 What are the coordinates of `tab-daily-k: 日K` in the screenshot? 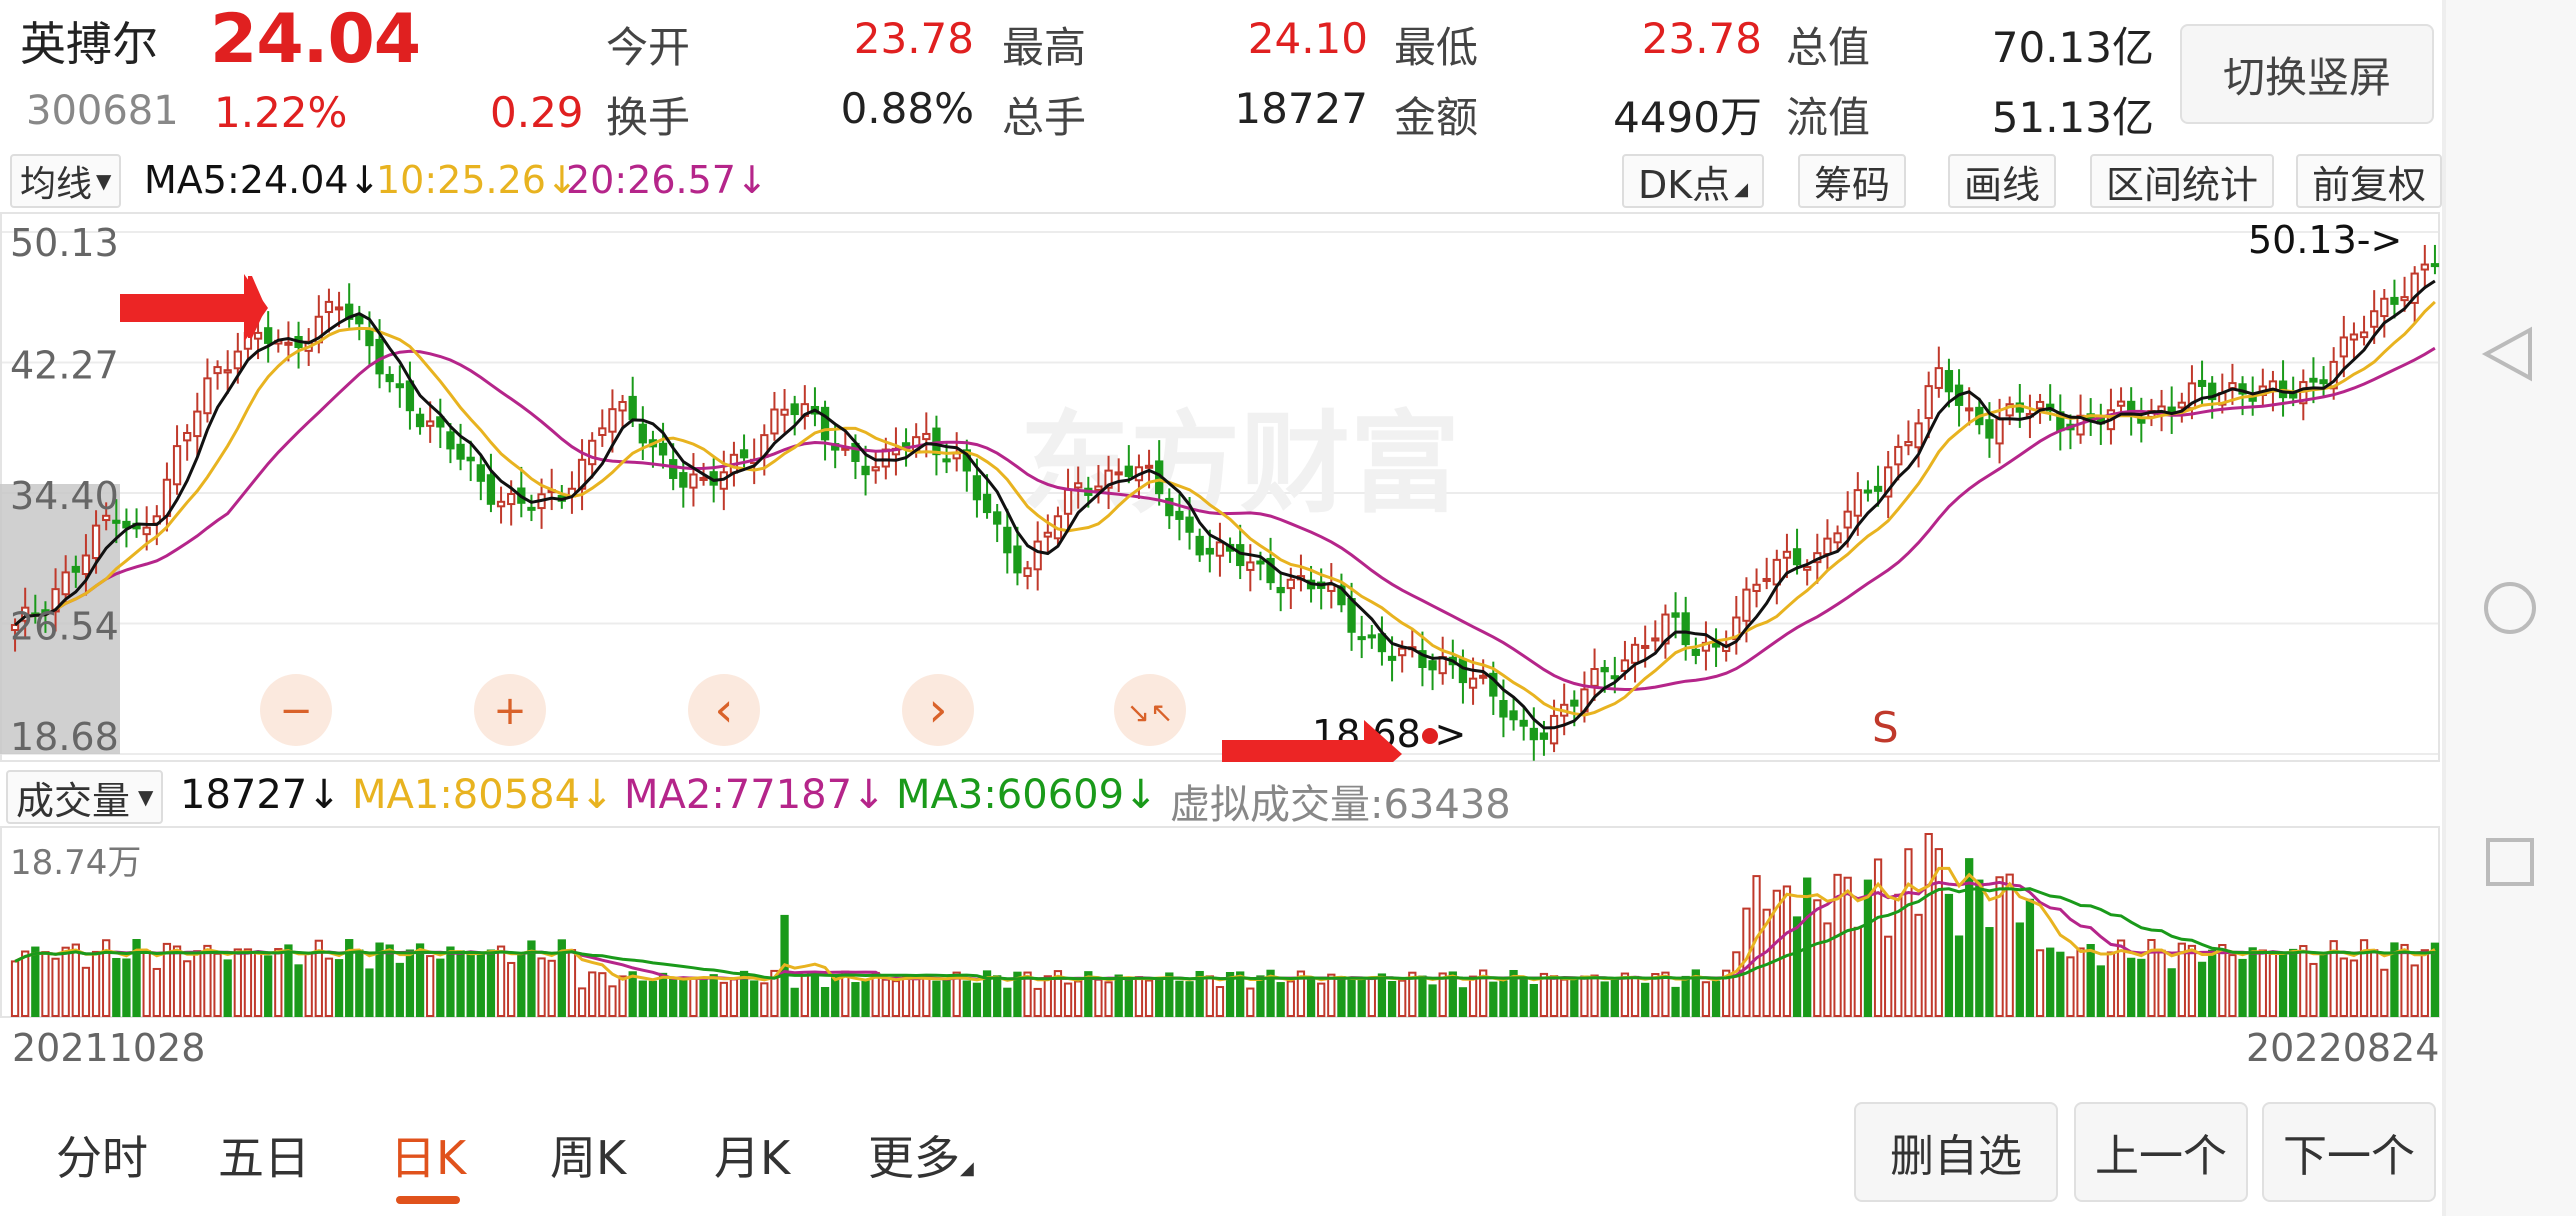 It's located at (428, 1155).